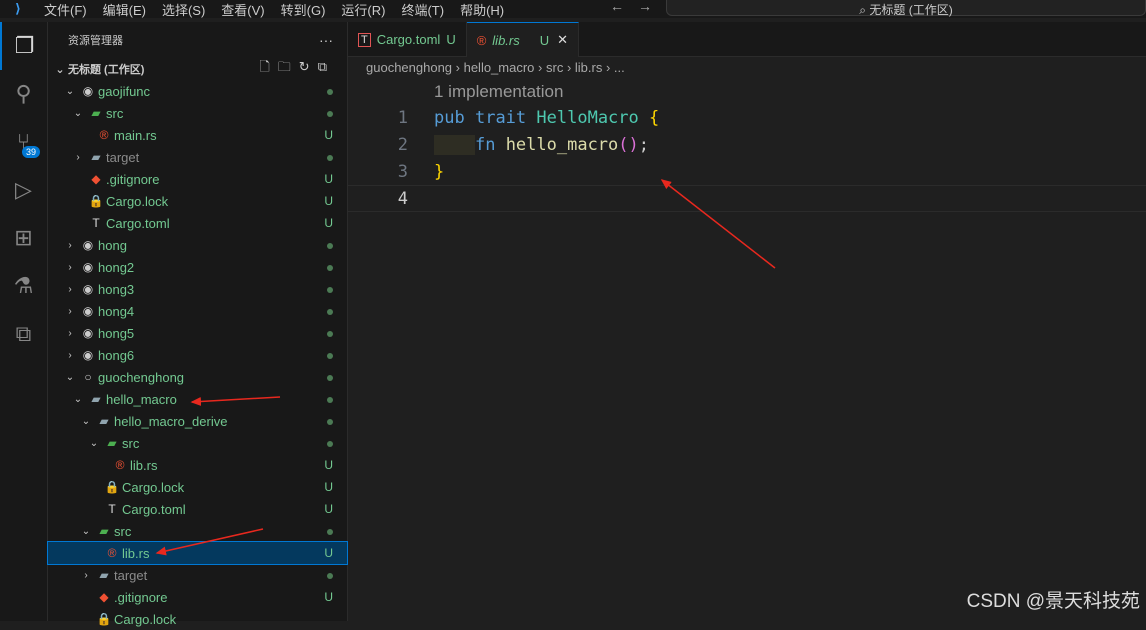  Describe the element at coordinates (23, 94) in the screenshot. I see `search-icon: ⚲` at that location.